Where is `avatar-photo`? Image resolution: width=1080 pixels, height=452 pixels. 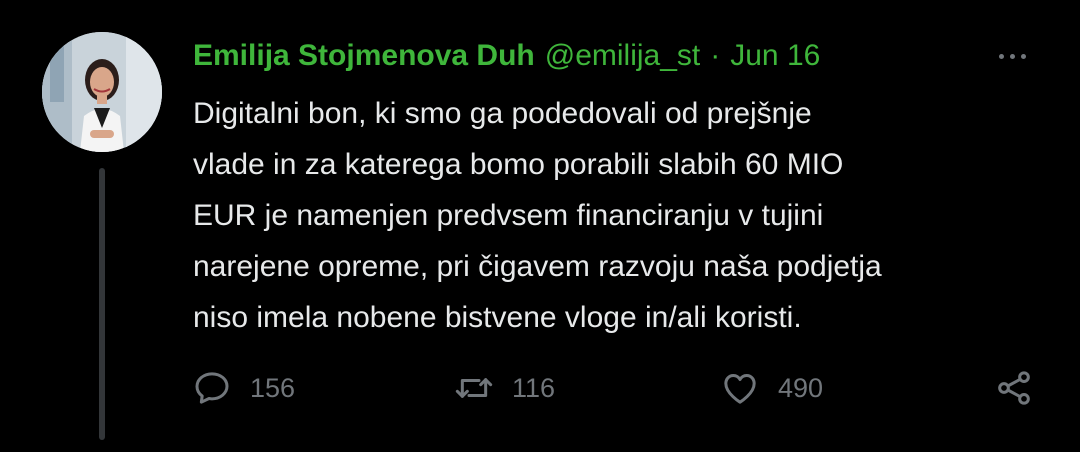
avatar-photo is located at coordinates (102, 92).